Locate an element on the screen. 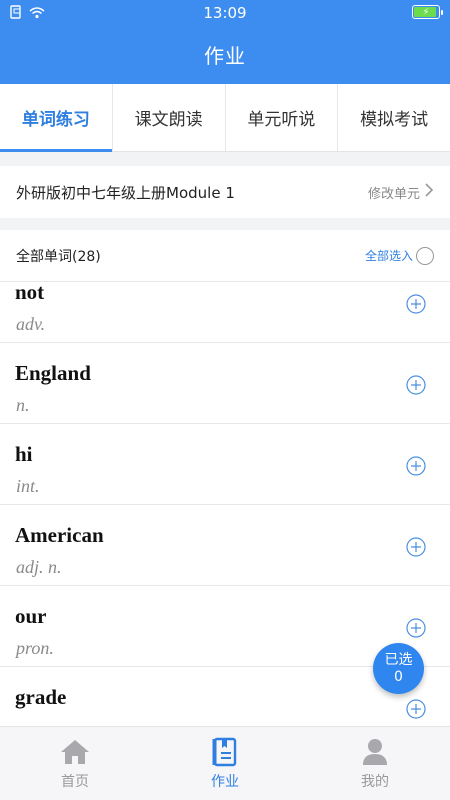  app-bar: 13:09 ⚡ 作业 is located at coordinates (225, 42).